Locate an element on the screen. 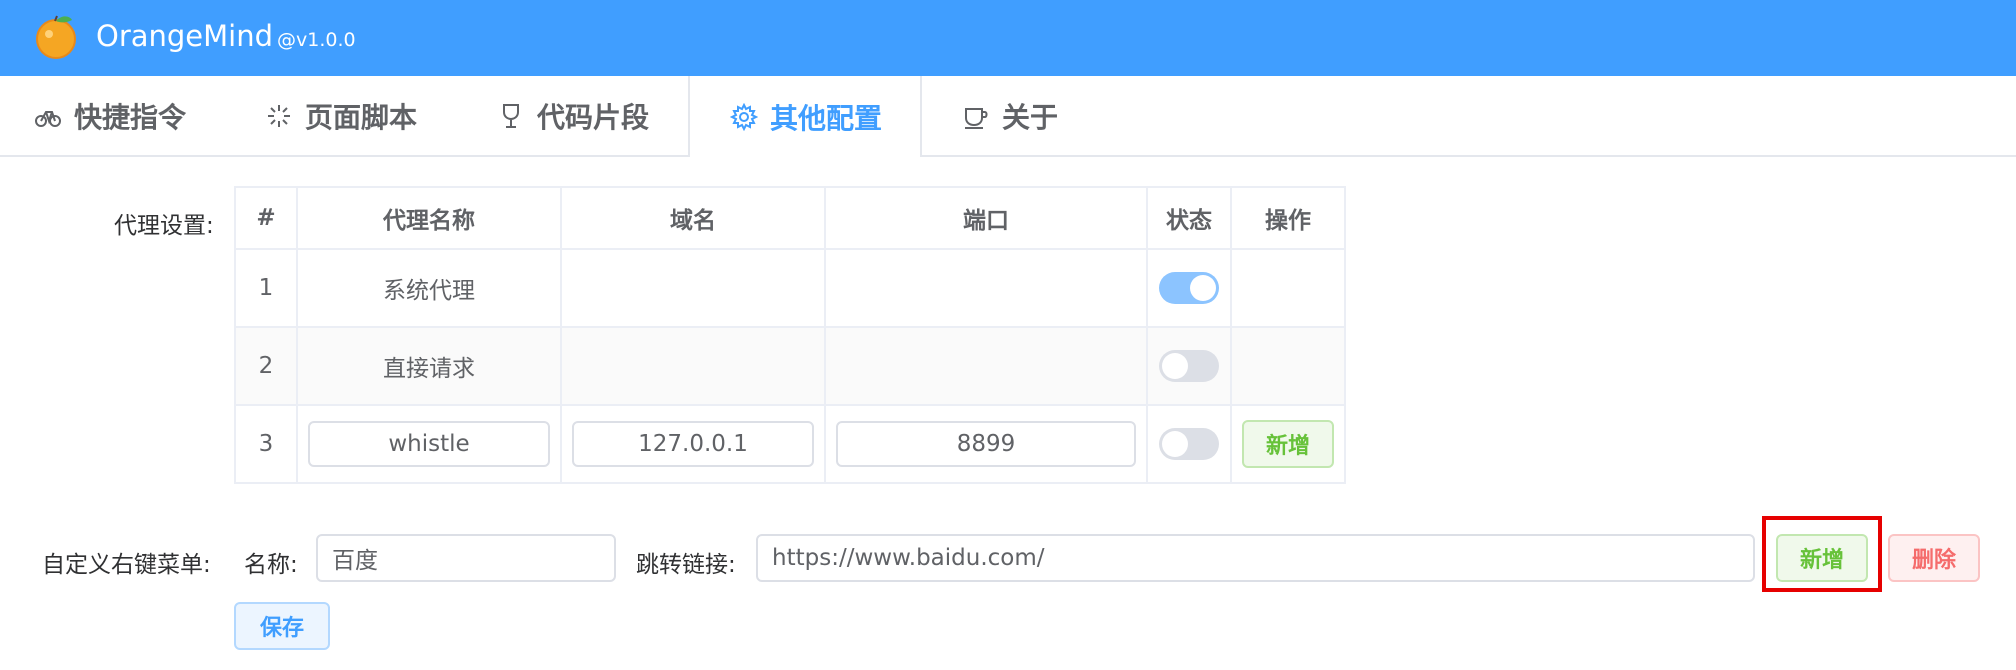  row-index: 2 is located at coordinates (266, 366).